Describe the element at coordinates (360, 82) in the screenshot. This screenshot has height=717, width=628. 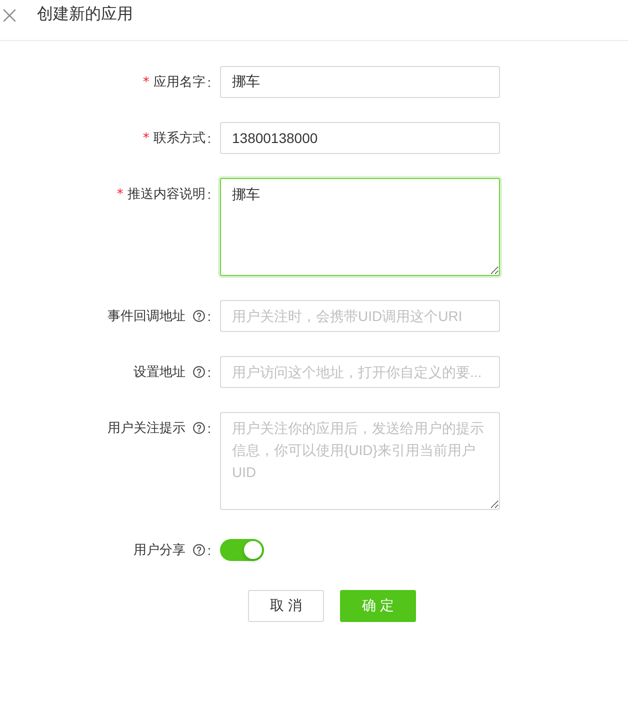
I see `input-field: 挪车` at that location.